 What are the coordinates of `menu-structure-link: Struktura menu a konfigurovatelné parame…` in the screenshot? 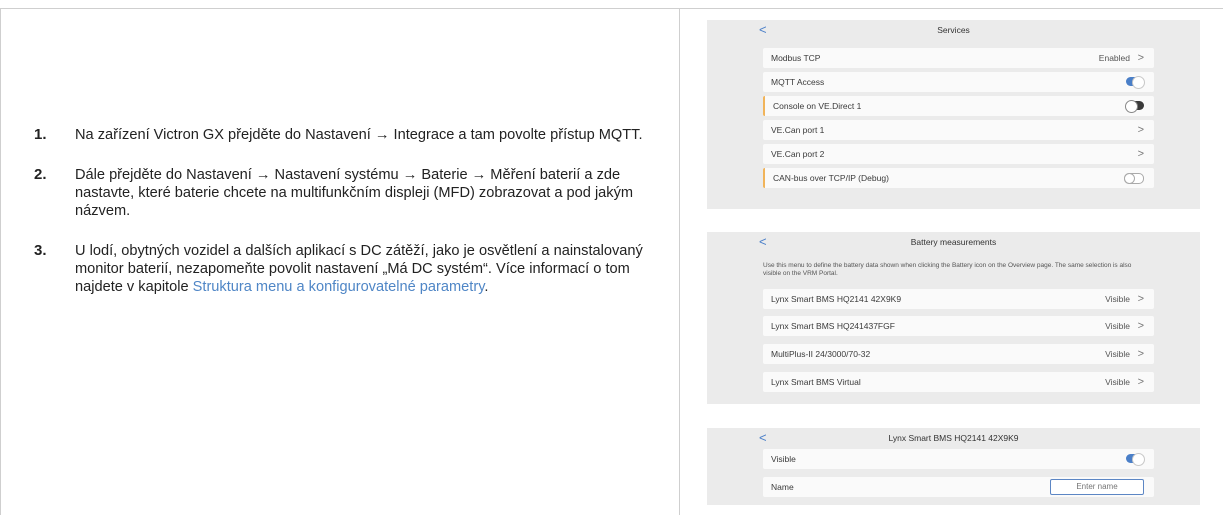 It's located at (339, 287).